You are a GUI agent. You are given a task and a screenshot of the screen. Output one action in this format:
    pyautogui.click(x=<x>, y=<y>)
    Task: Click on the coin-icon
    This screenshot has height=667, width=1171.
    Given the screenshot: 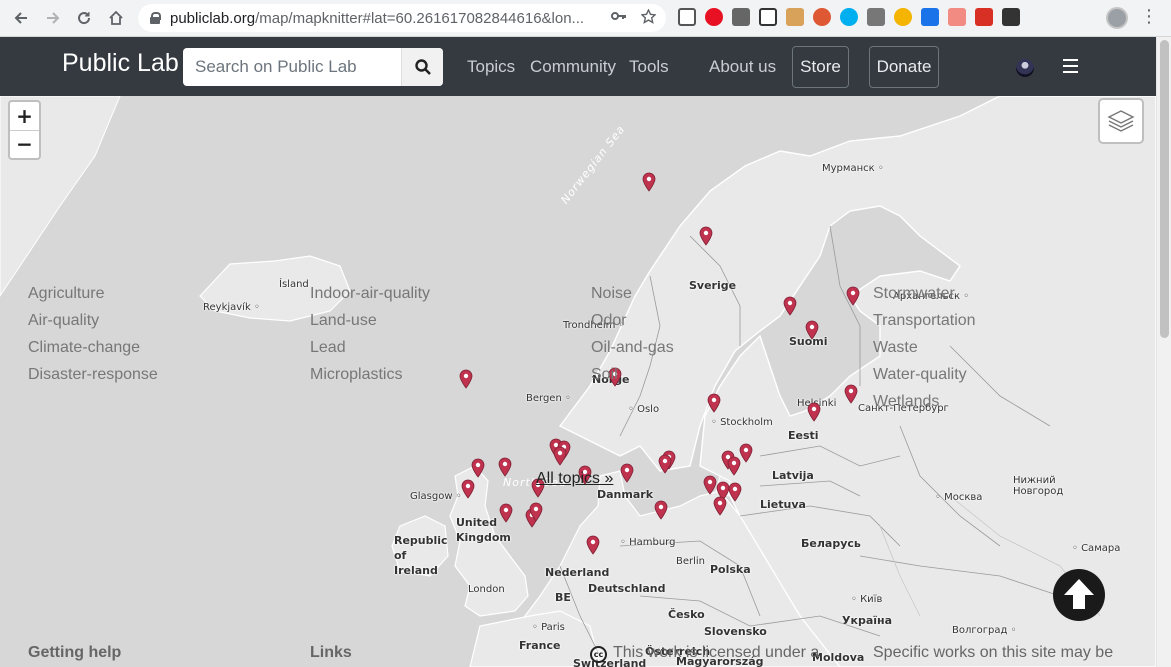 What is the action you would take?
    pyautogui.click(x=903, y=17)
    